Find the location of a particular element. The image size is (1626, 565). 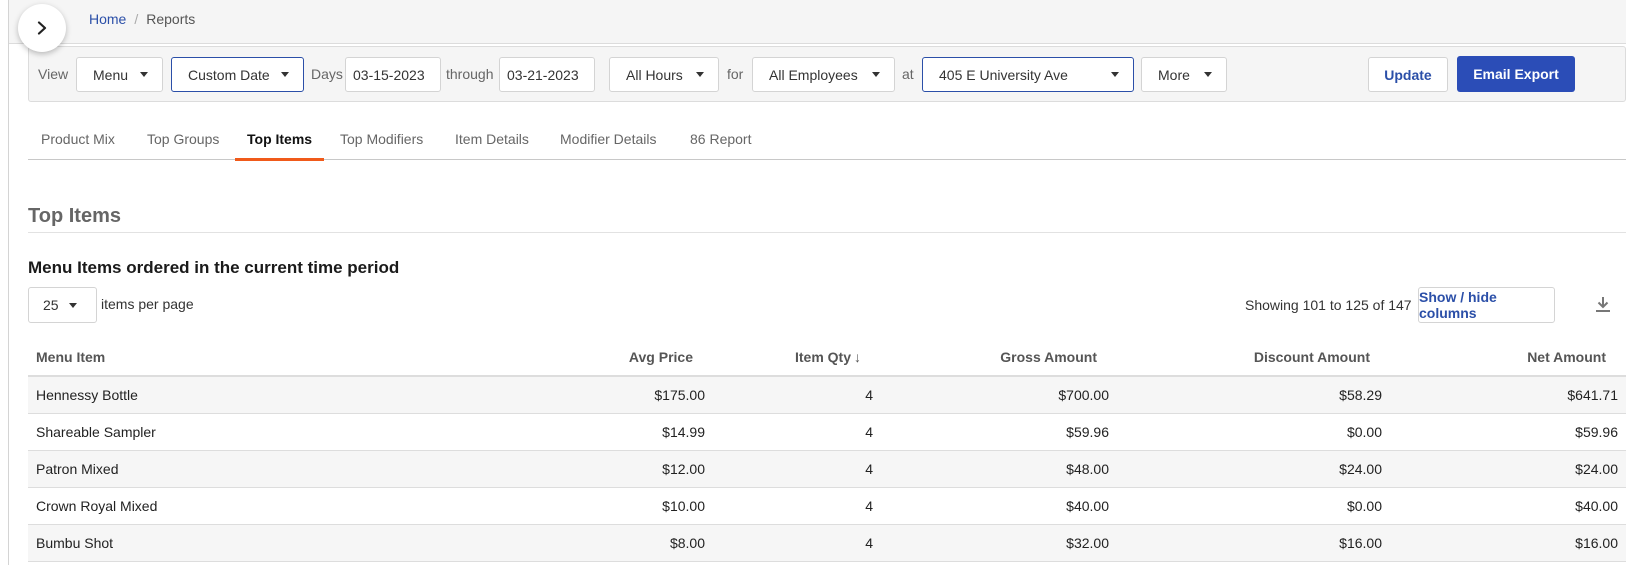

column-header-net-amount: Net Amount is located at coordinates (1508, 358).